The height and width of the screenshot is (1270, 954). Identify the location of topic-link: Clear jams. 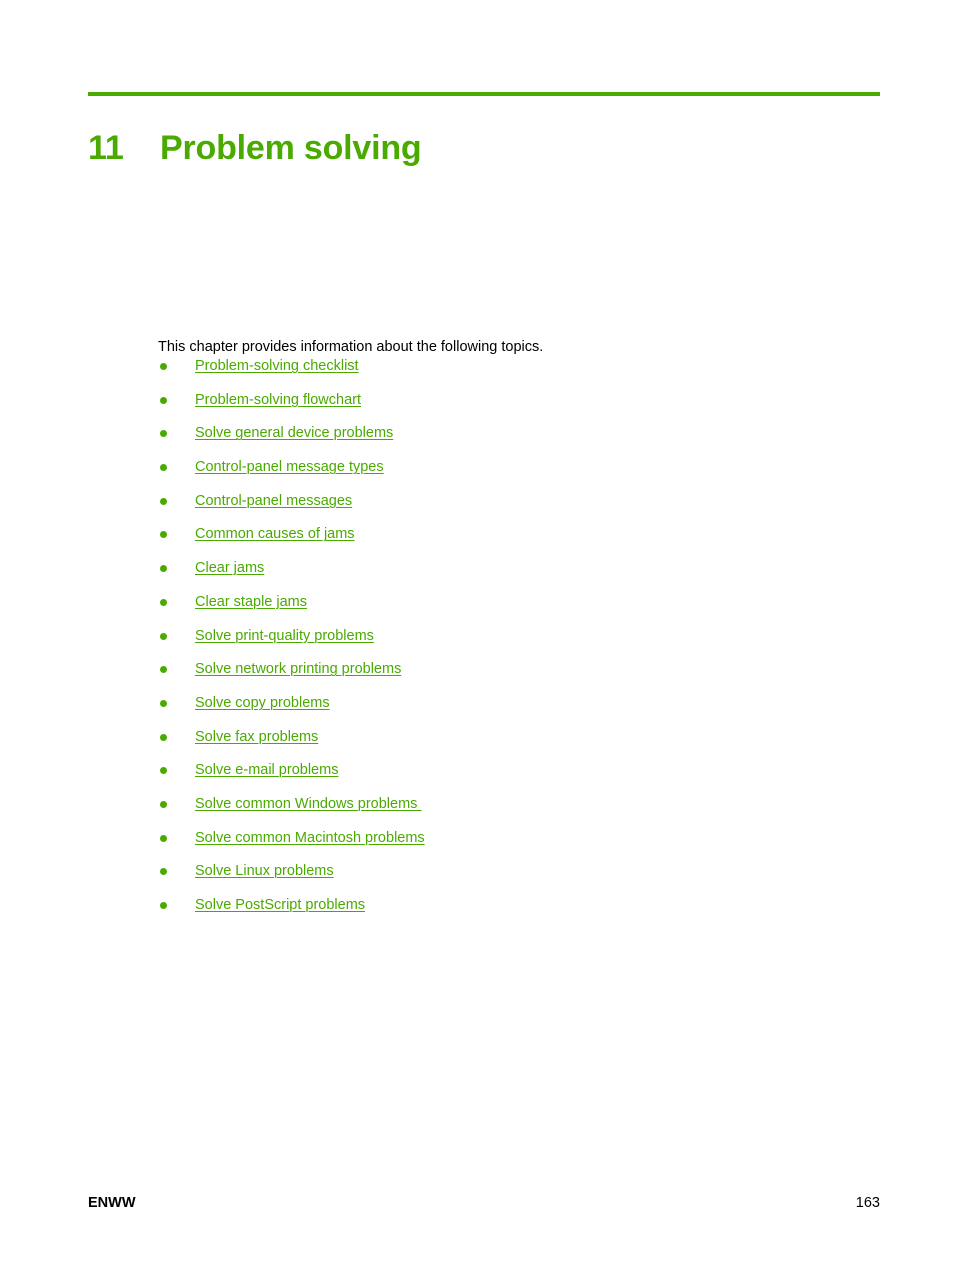
(229, 568).